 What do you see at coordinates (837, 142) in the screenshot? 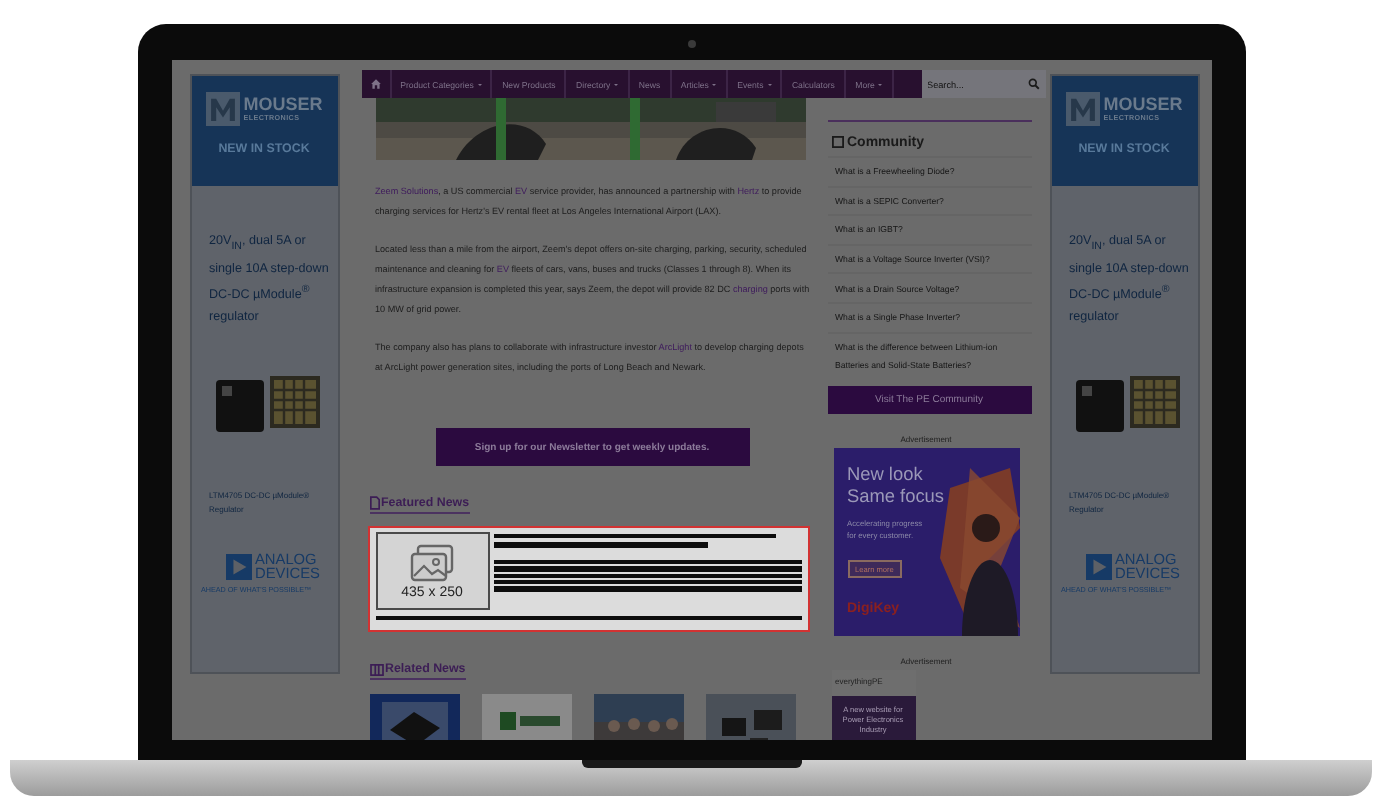
I see `square-icon` at bounding box center [837, 142].